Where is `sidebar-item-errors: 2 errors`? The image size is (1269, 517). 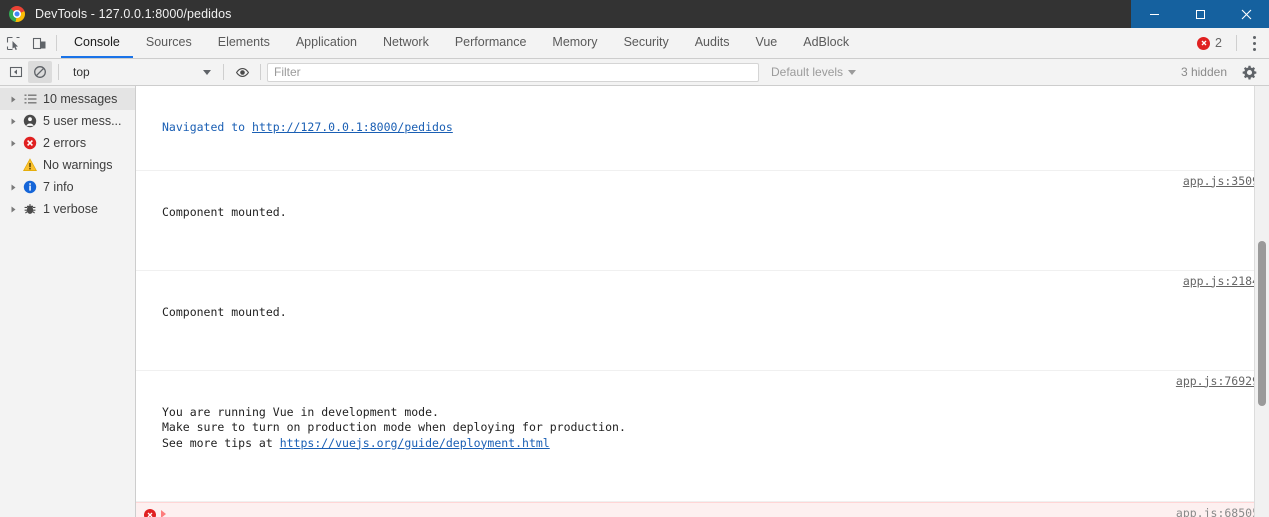 sidebar-item-errors: 2 errors is located at coordinates (67, 143).